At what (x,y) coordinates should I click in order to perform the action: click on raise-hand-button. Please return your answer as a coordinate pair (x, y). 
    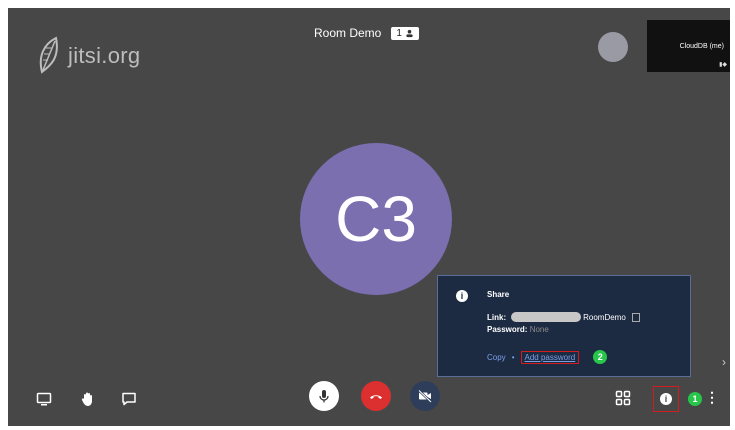
    Looking at the image, I should click on (88, 399).